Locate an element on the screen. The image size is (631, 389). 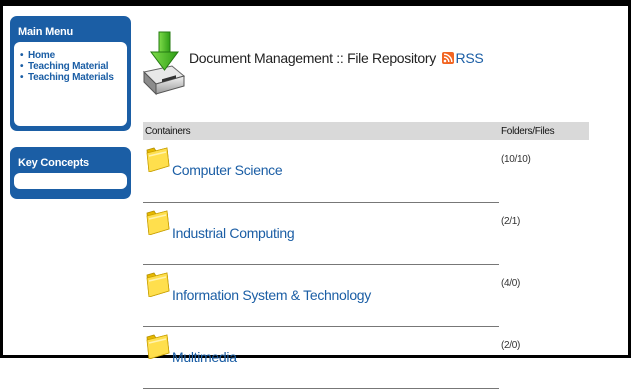
key-concepts-title: Key Concepts is located at coordinates (53, 163).